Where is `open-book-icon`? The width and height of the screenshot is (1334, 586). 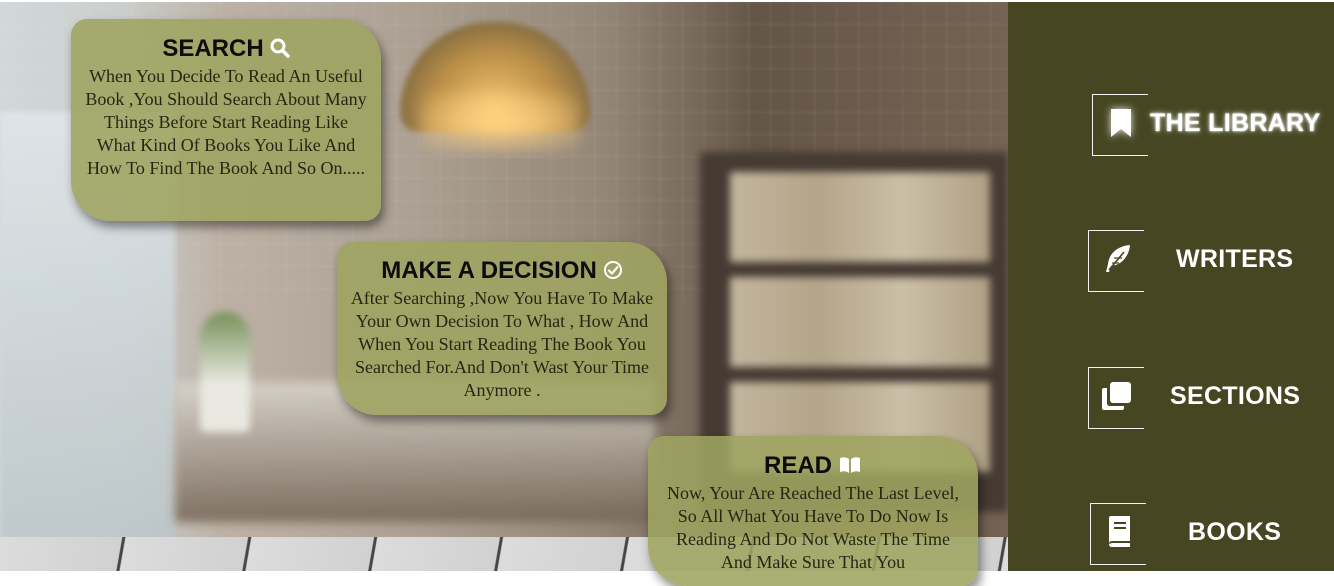 open-book-icon is located at coordinates (850, 468).